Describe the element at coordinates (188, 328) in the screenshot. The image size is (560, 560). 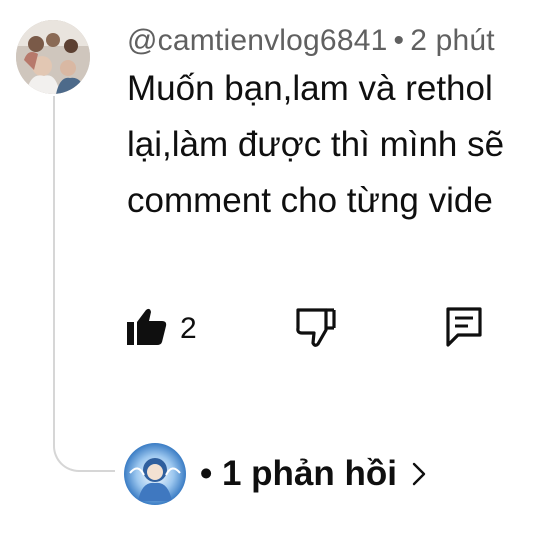
I see `like-count: 2` at that location.